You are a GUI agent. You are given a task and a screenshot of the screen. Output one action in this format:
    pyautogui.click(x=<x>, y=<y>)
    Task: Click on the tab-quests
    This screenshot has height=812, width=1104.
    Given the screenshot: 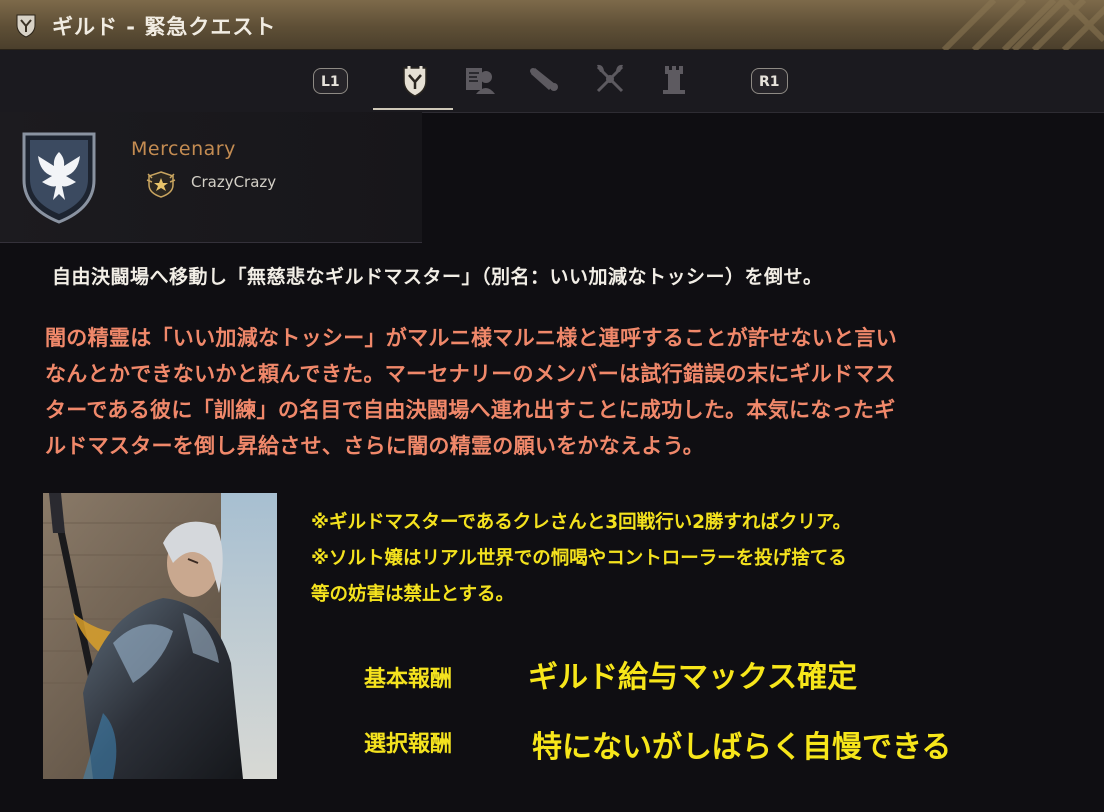 What is the action you would take?
    pyautogui.click(x=544, y=81)
    